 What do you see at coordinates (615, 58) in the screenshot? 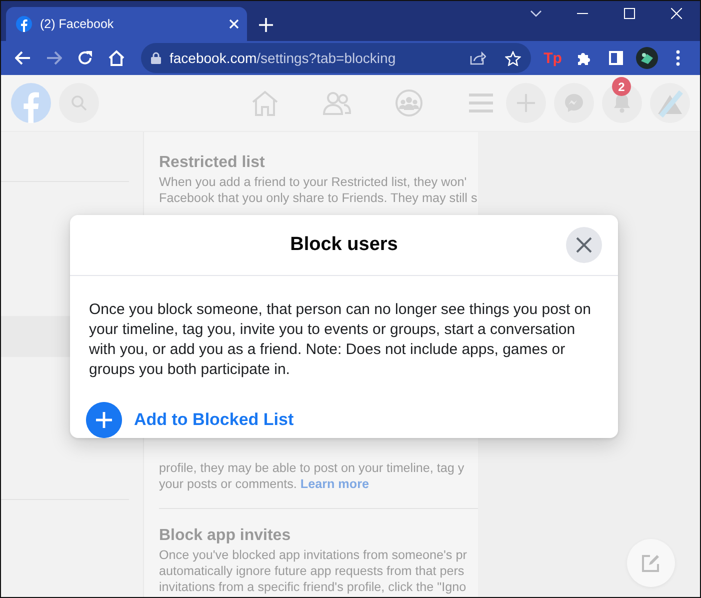
I see `side-panel-icon` at bounding box center [615, 58].